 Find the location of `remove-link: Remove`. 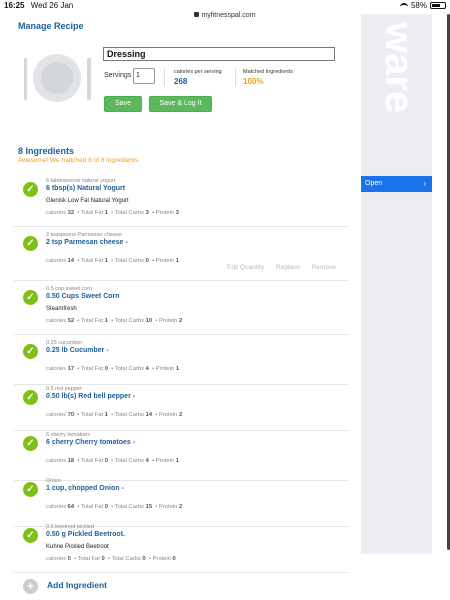

remove-link: Remove is located at coordinates (324, 267).